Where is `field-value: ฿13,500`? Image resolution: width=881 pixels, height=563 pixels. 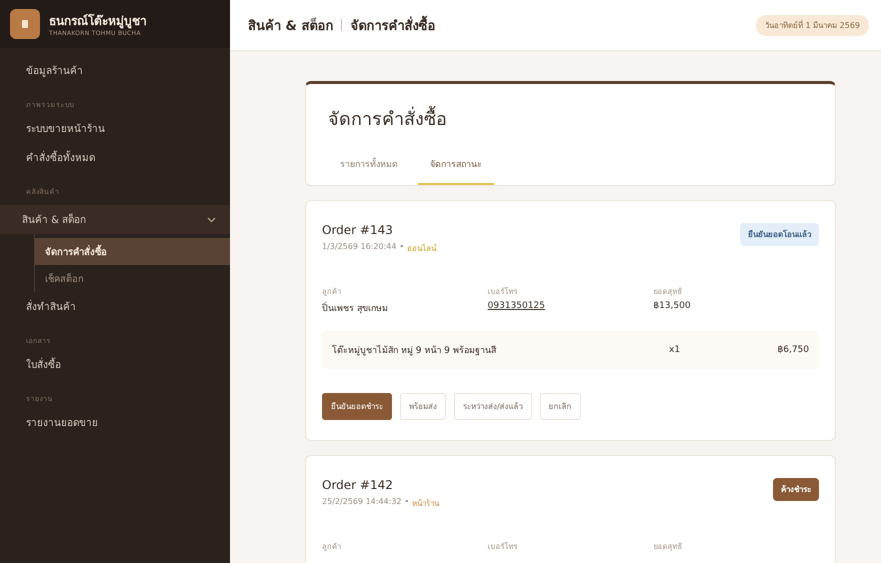 field-value: ฿13,500 is located at coordinates (672, 306).